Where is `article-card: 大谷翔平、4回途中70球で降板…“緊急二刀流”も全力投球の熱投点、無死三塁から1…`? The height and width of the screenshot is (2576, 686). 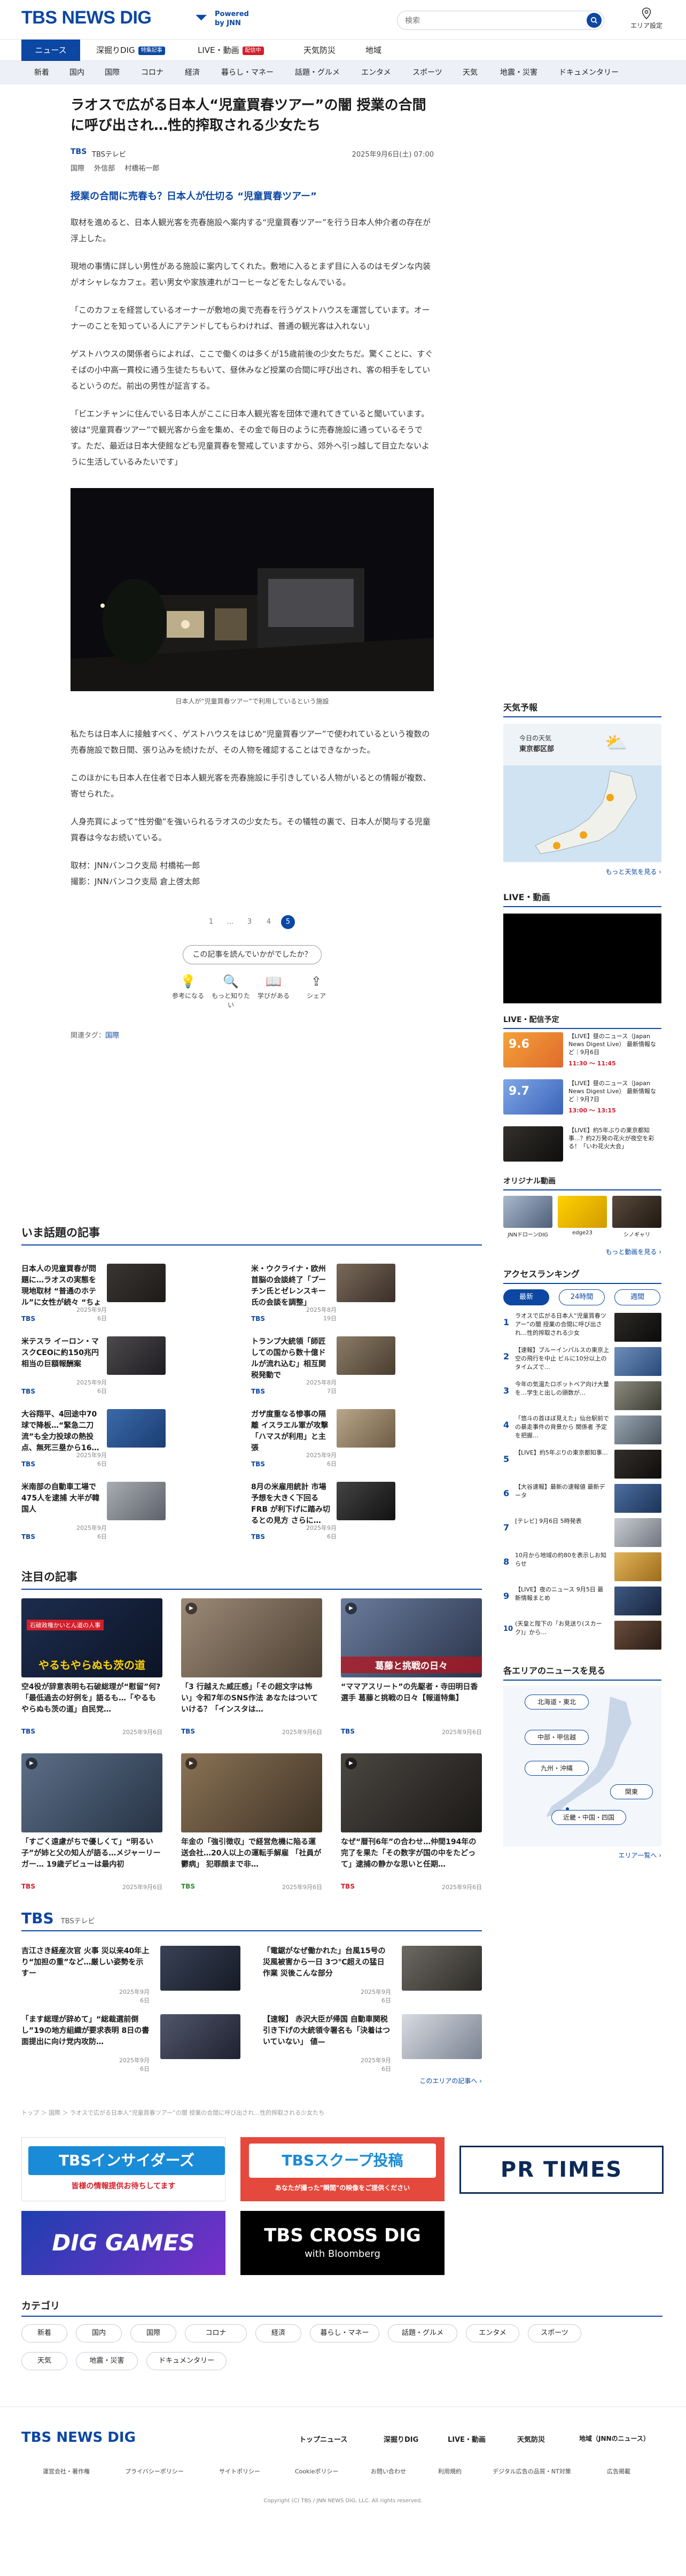
article-card: 大谷翔平、4回途中70球で降板…“緊急二刀流”も全力投球の熱投点、無死三塁から1… is located at coordinates (93, 1438).